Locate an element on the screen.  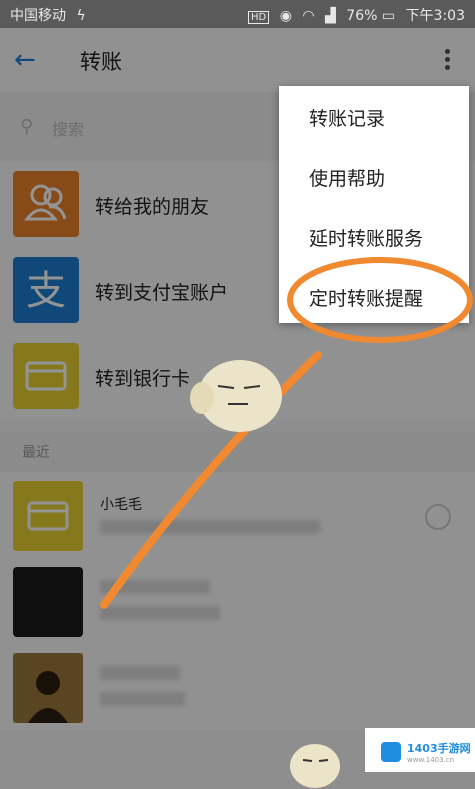
watermark: 1403手游网 www.1403.cn is located at coordinates (420, 750).